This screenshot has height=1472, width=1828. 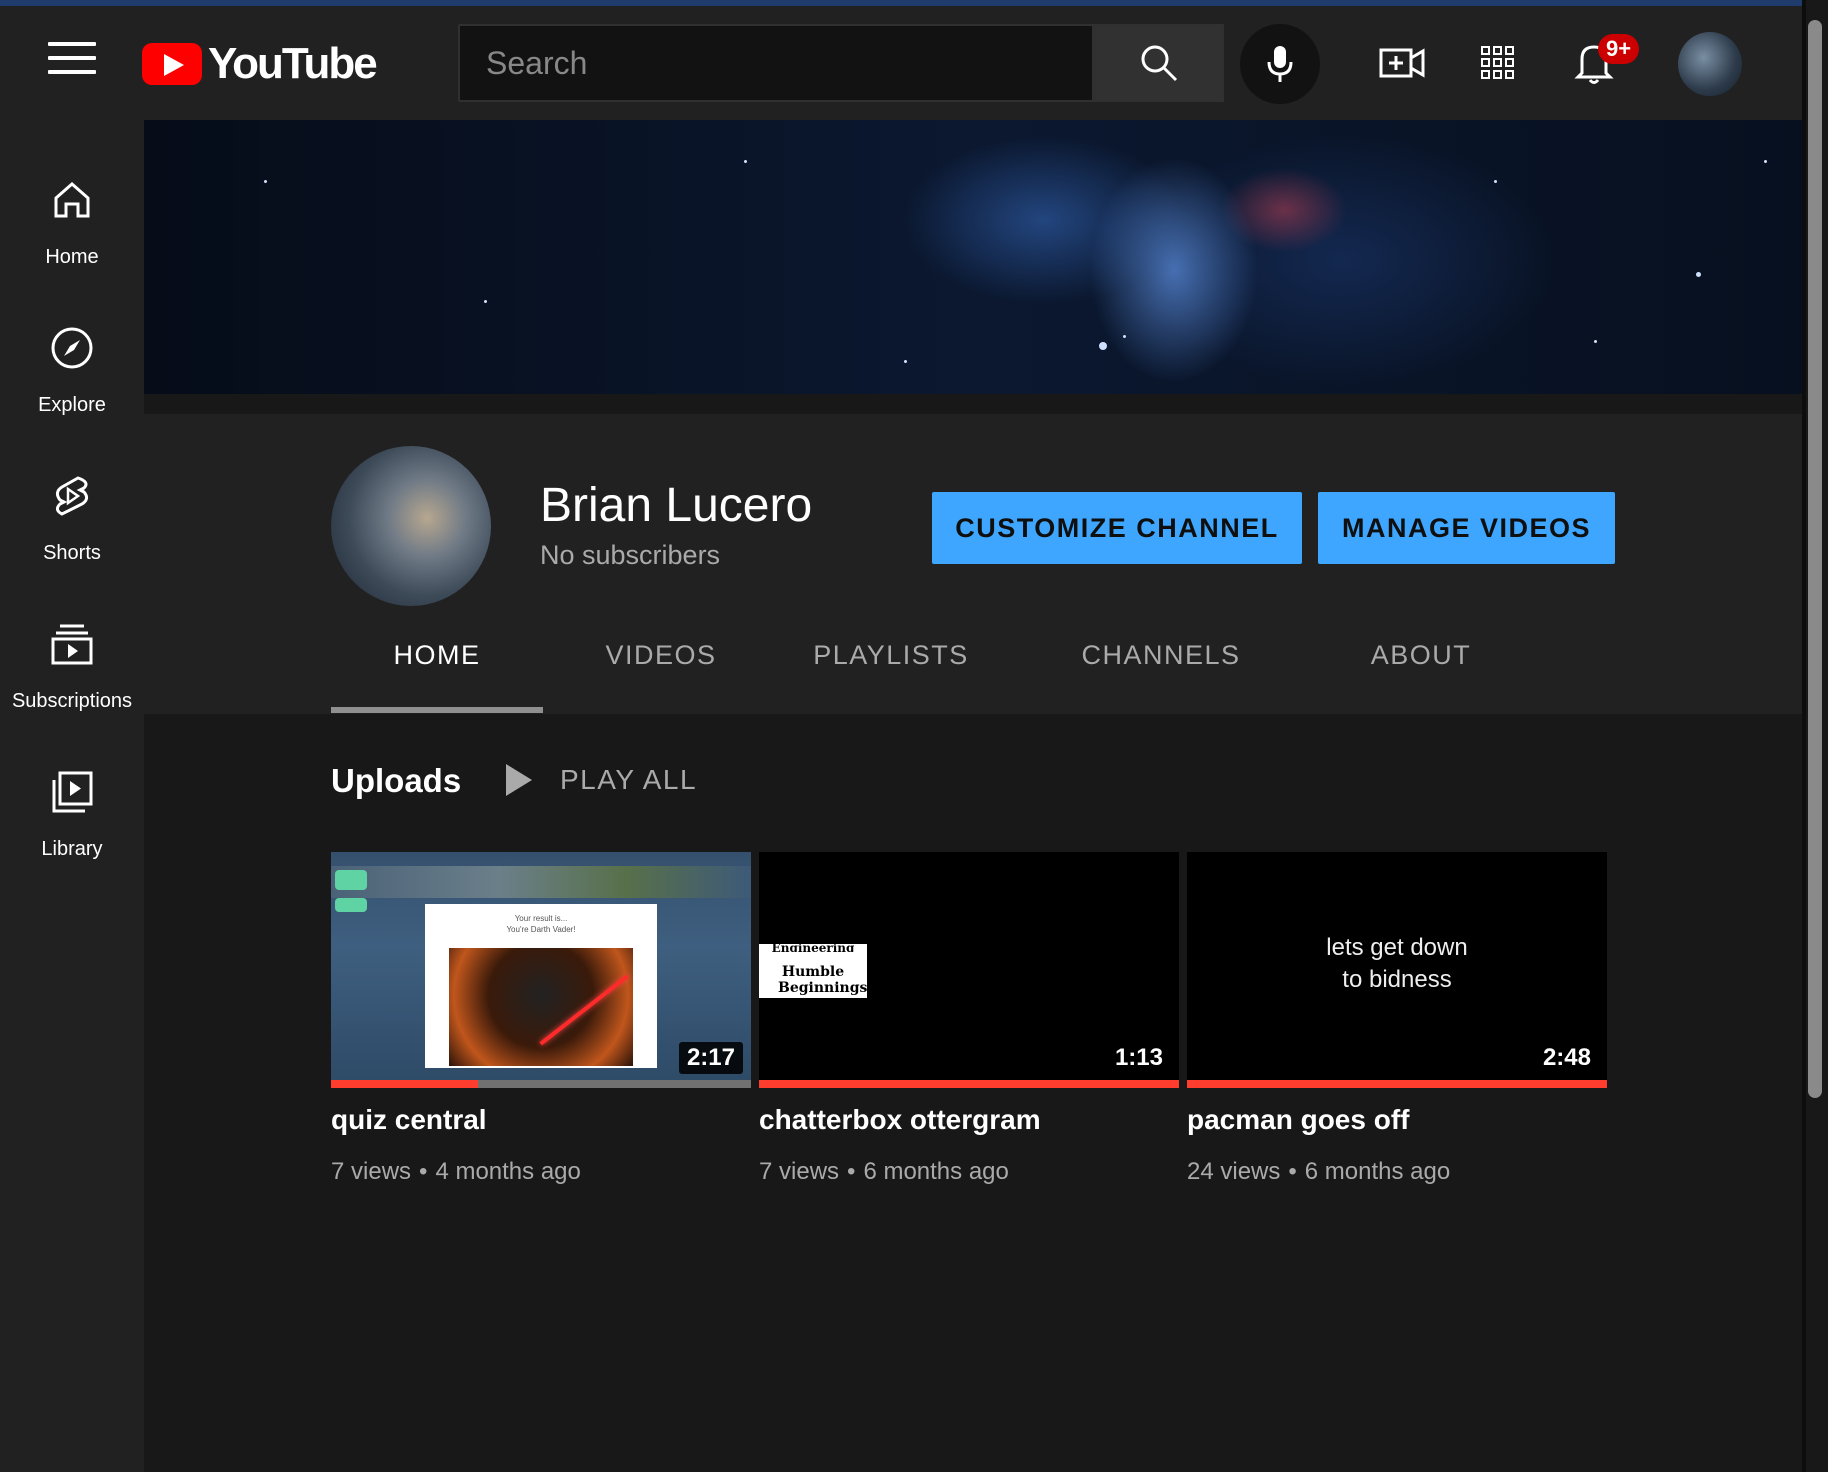 I want to click on apps-button, so click(x=1498, y=63).